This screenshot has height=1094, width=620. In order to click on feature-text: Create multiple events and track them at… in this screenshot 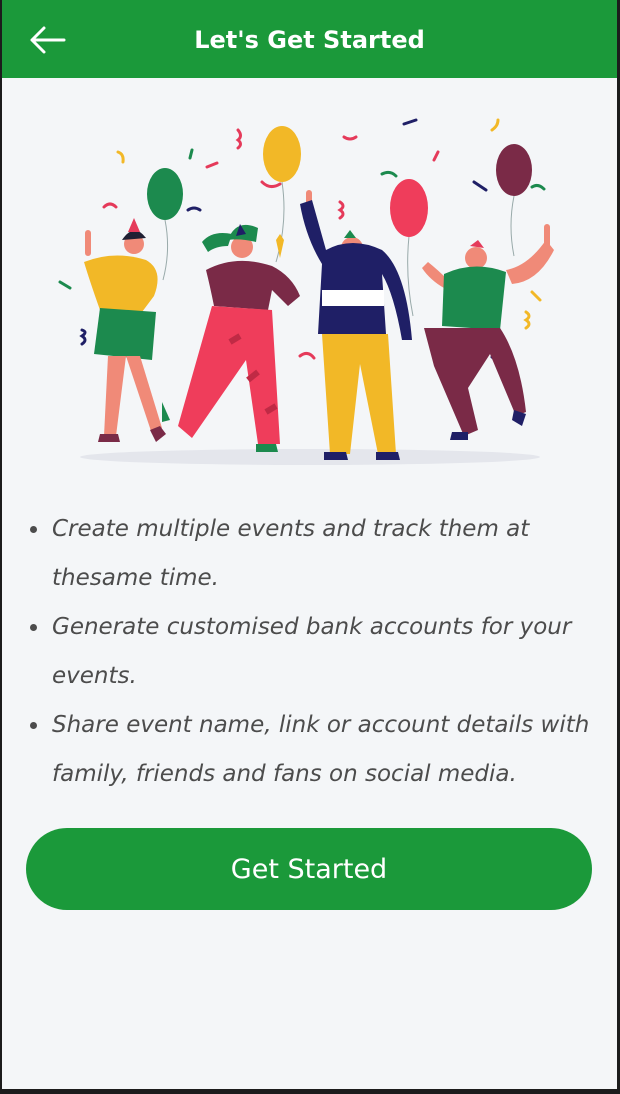, I will do `click(291, 553)`.